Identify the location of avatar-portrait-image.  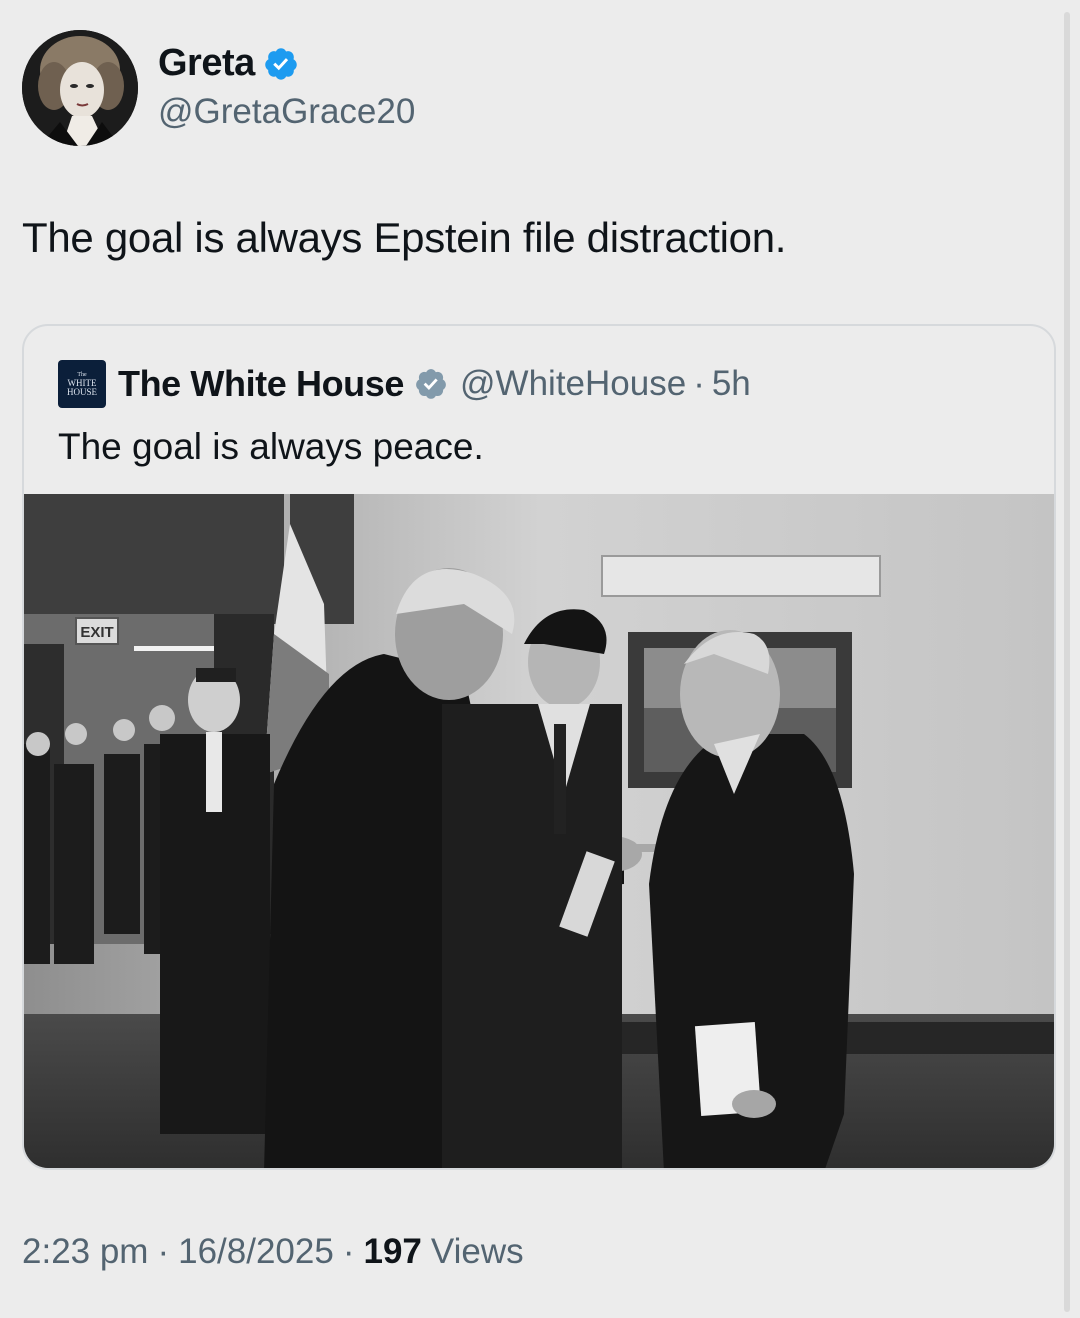
(80, 88).